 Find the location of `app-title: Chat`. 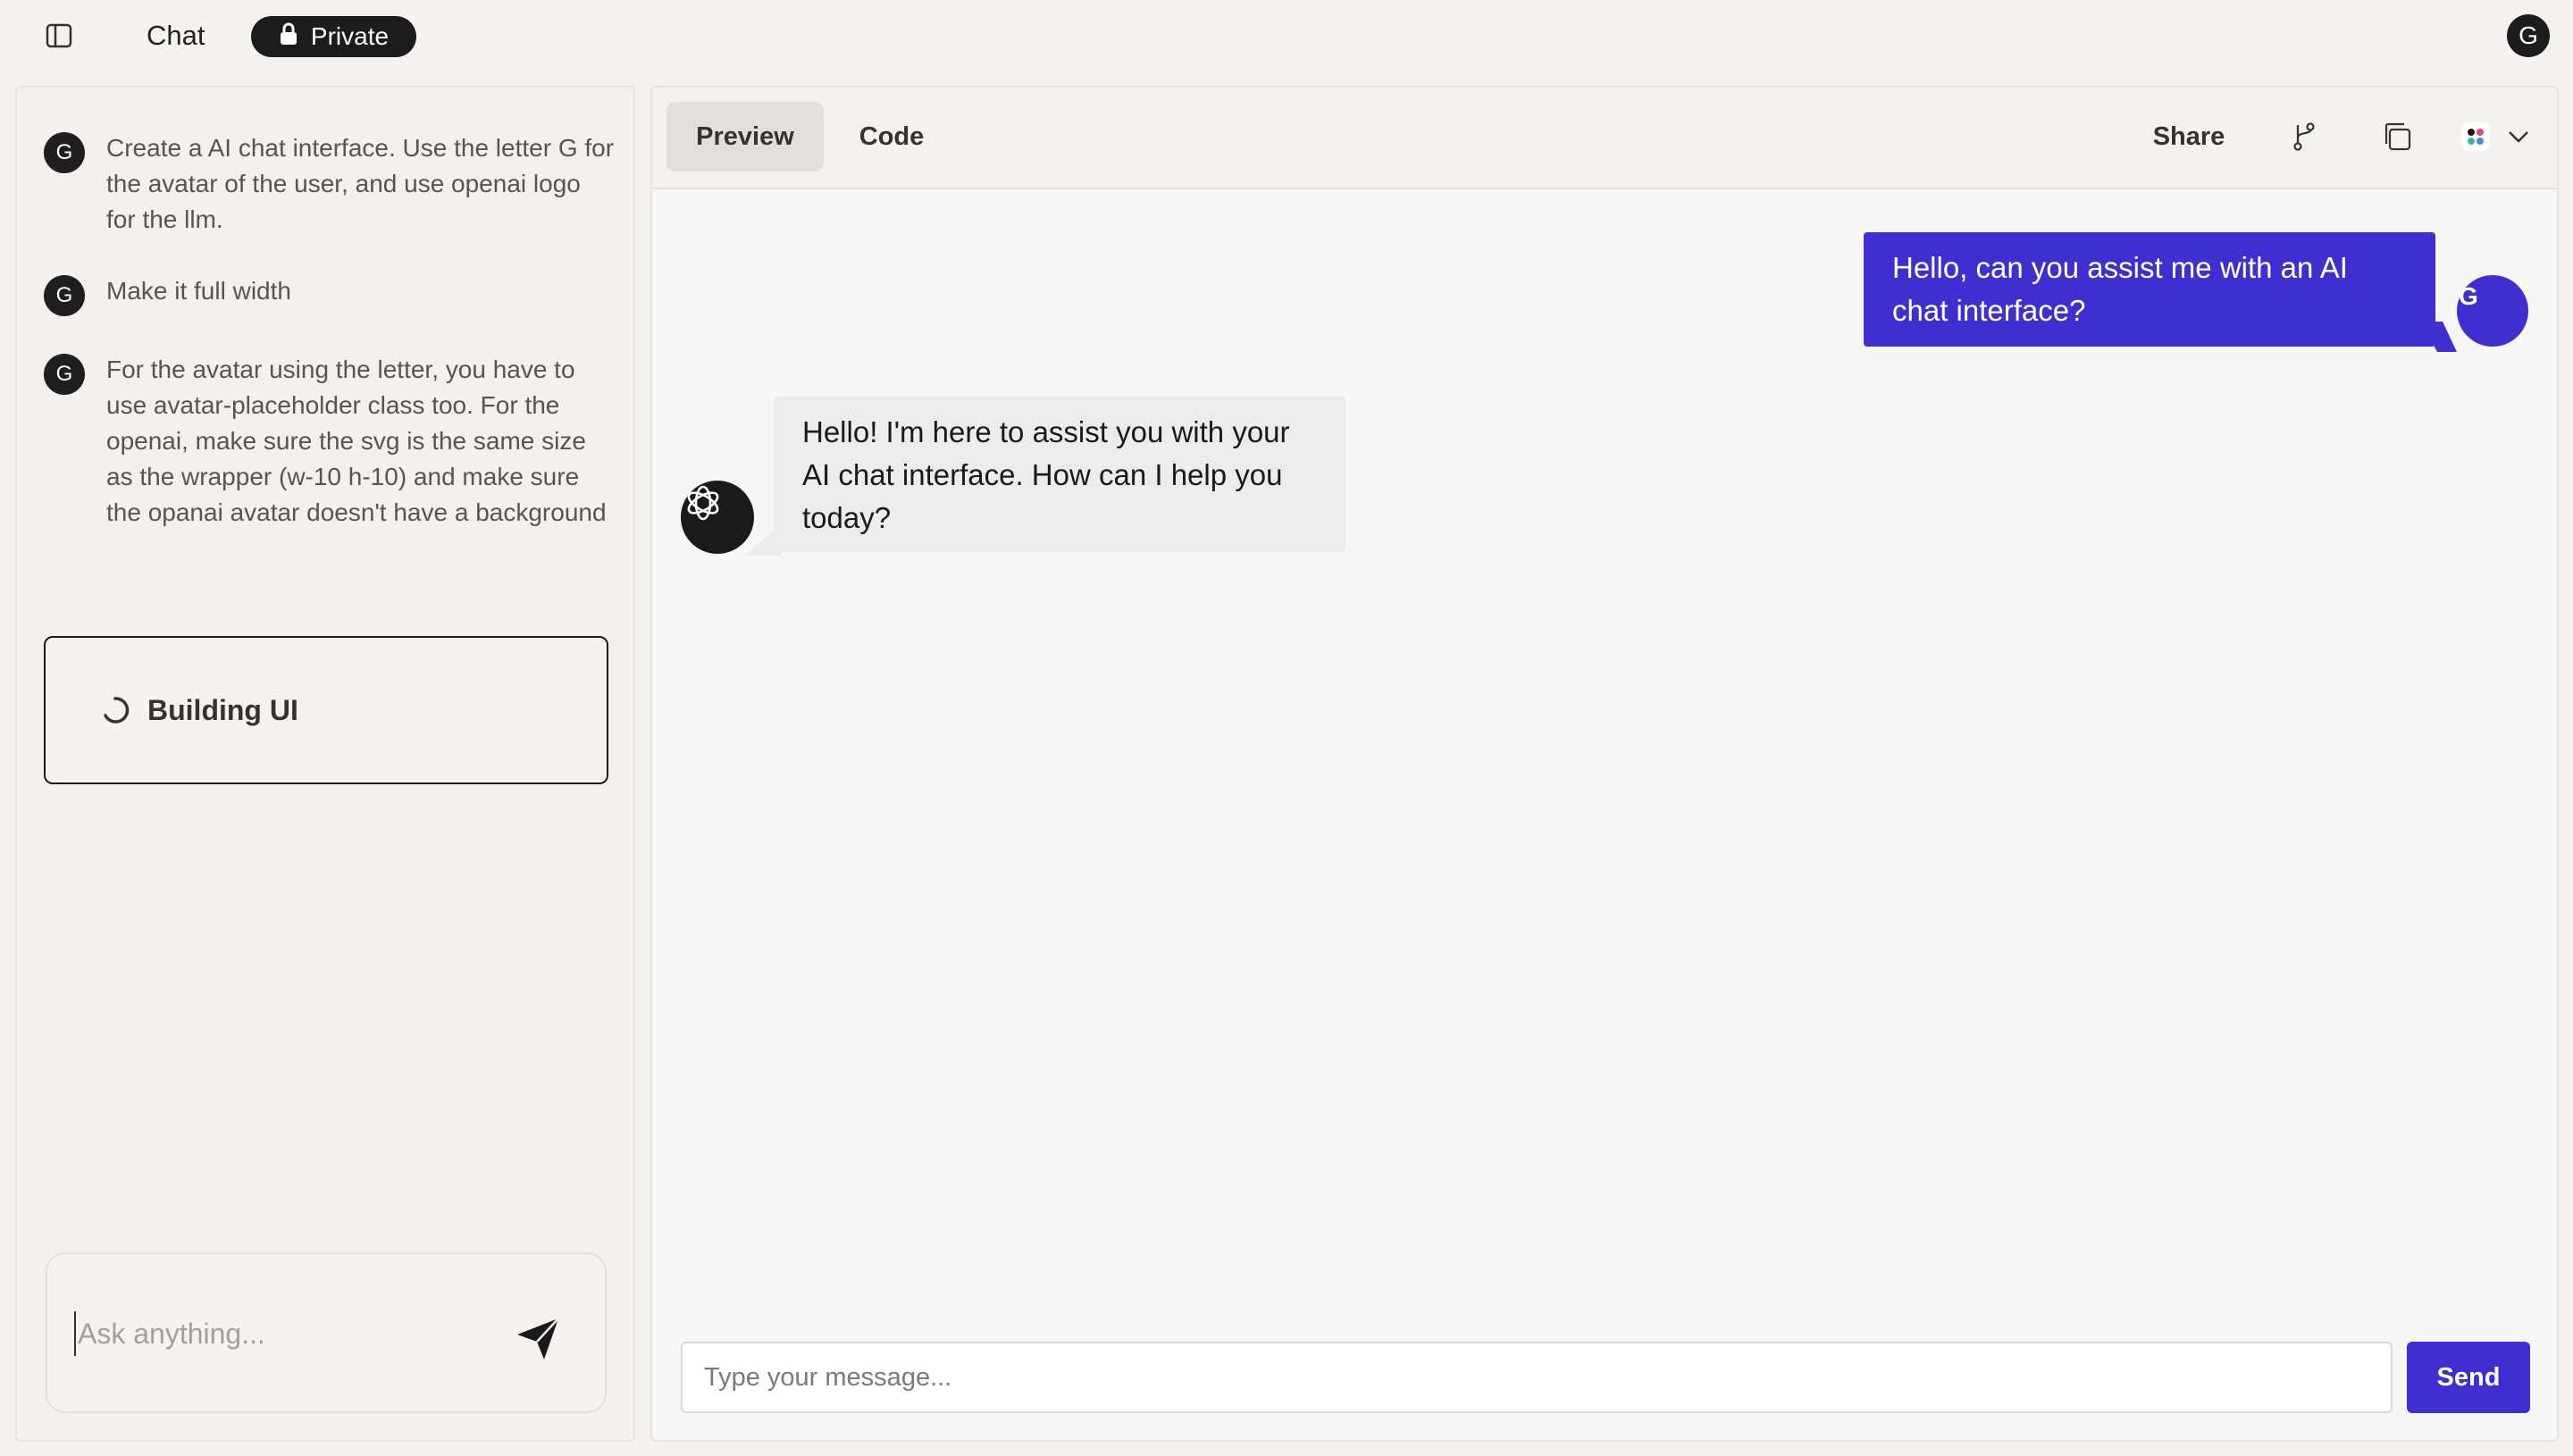

app-title: Chat is located at coordinates (176, 35).